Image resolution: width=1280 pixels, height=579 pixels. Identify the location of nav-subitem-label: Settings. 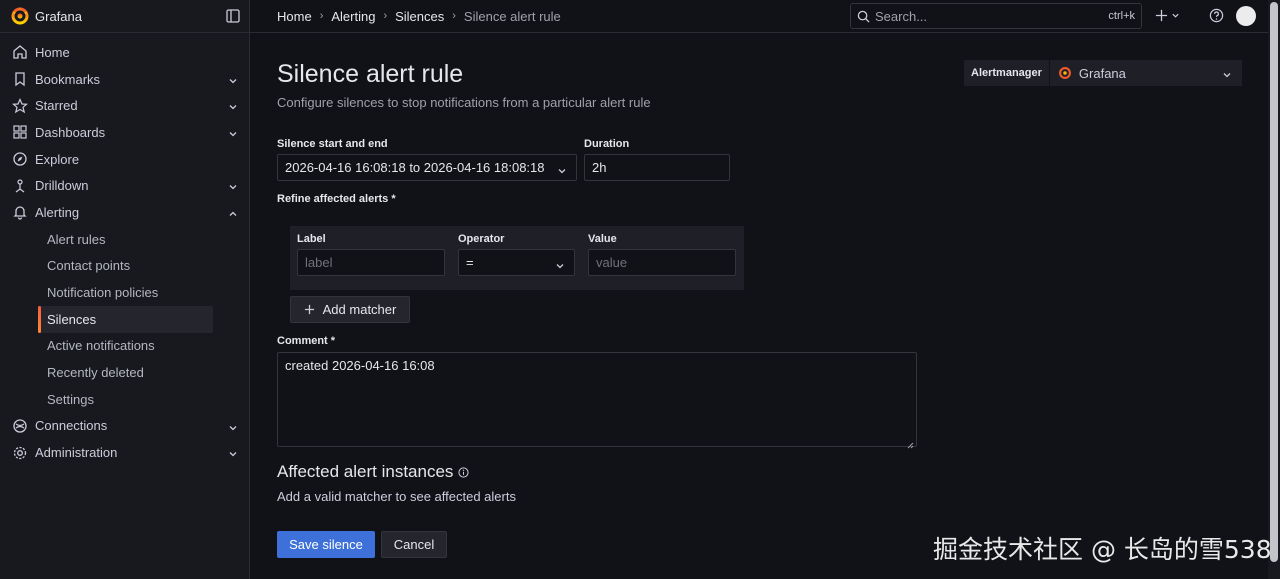
(70, 399).